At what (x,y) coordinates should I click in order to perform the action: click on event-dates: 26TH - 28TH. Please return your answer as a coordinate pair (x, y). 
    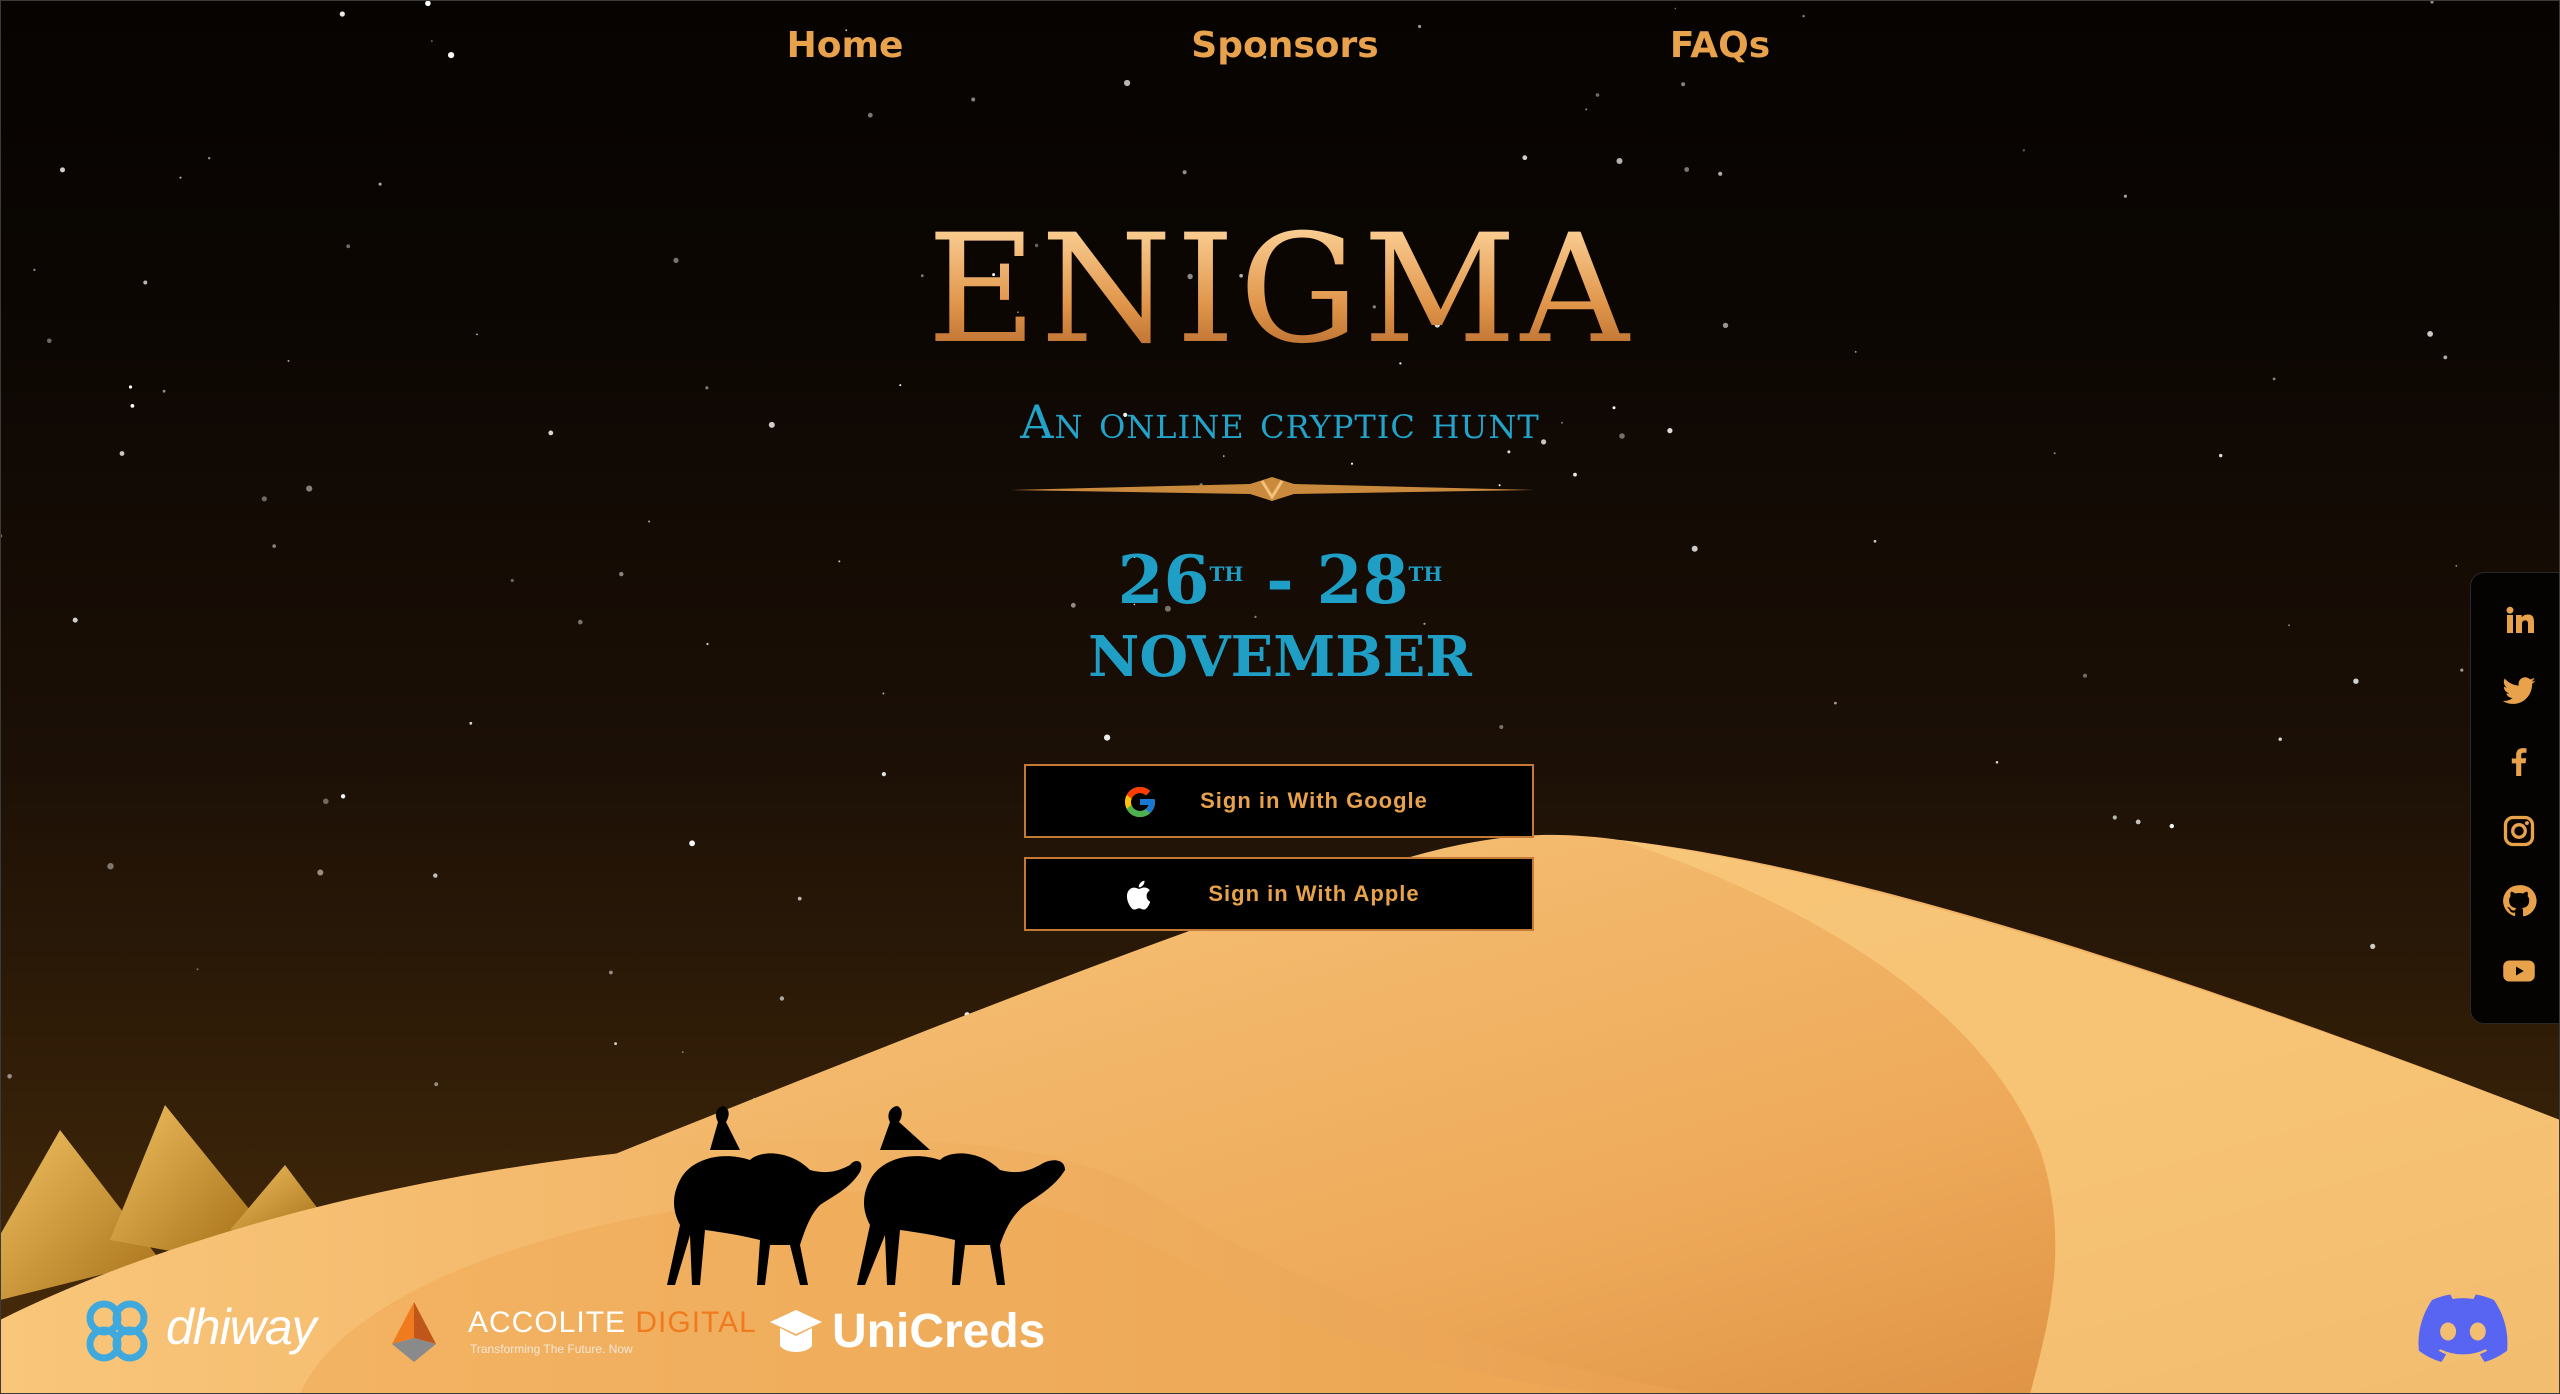
    Looking at the image, I should click on (1280, 580).